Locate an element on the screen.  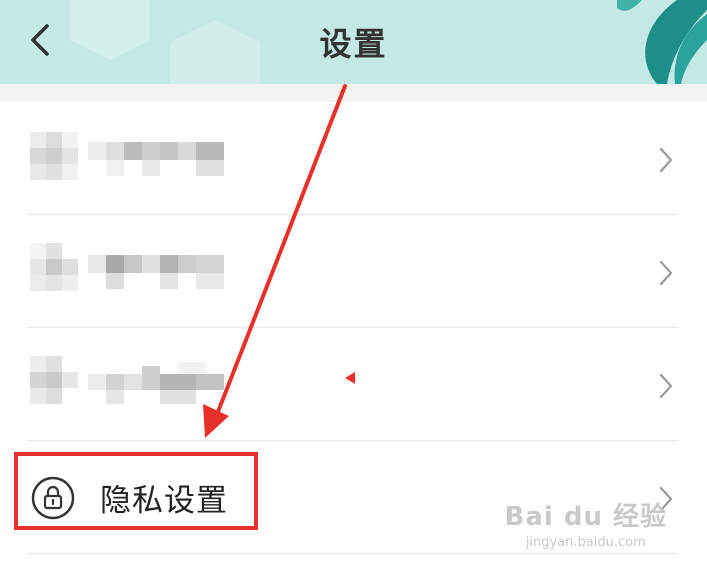
highlight-box is located at coordinates (136, 491).